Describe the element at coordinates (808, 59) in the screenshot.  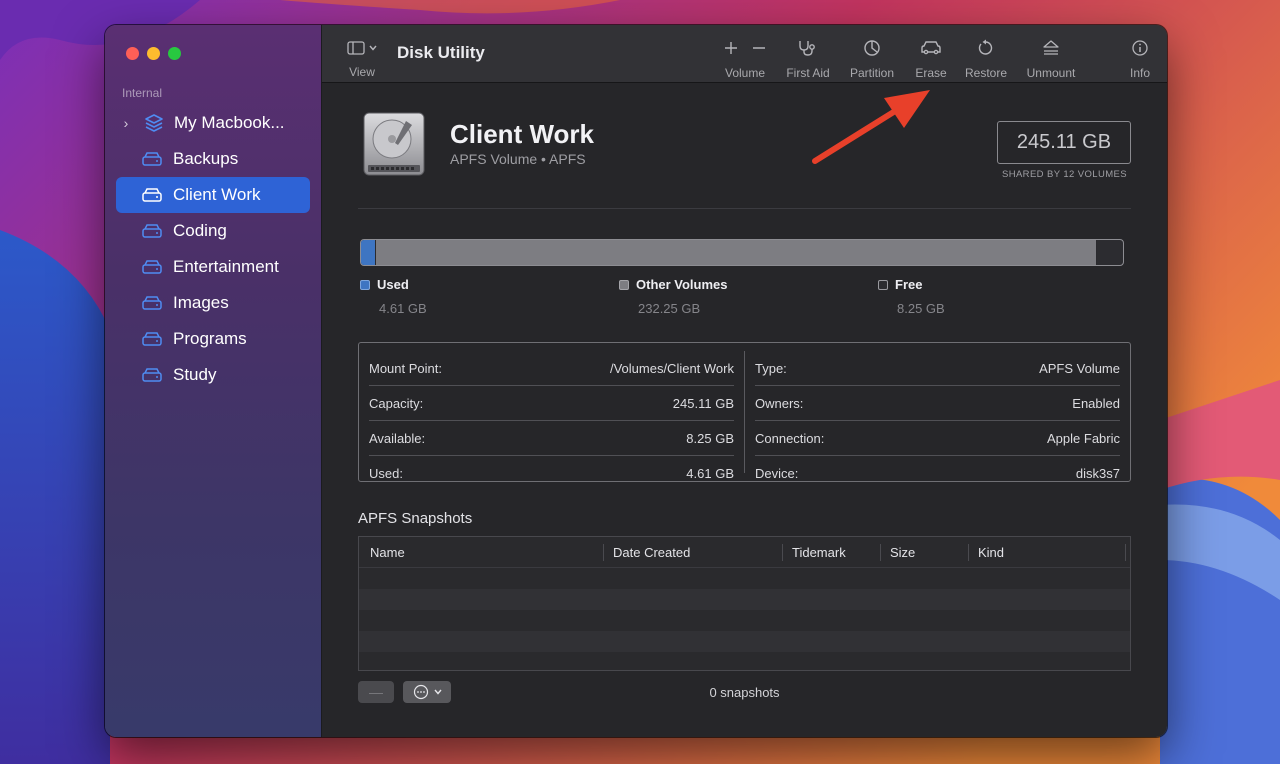
I see `first-aid-button: First Aid` at that location.